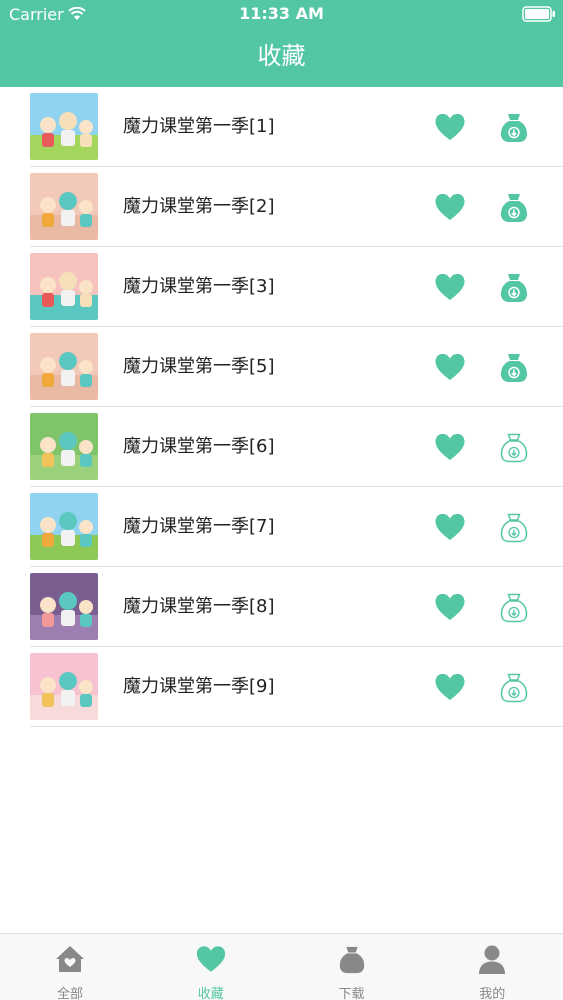 The image size is (563, 1000). Describe the element at coordinates (199, 366) in the screenshot. I see `video-title: 魔力课堂第一季[5]` at that location.